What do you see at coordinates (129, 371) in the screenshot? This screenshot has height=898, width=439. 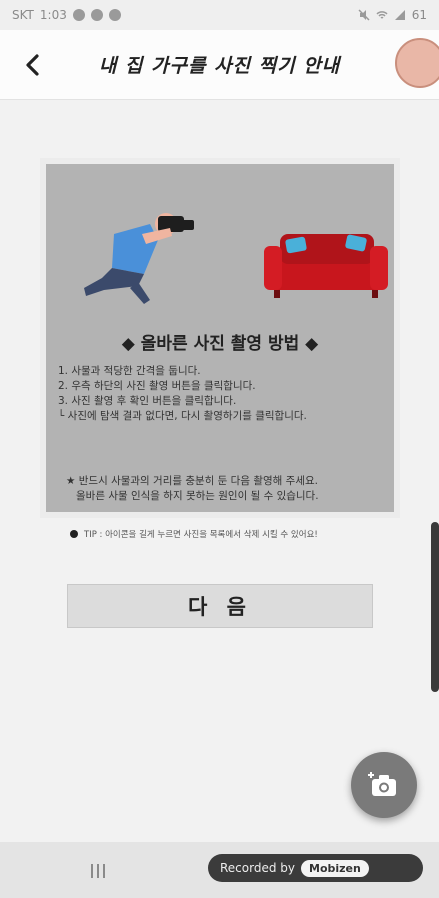 I see `guide-step: 1. 사물과 적당한 간격을 둡니다.` at bounding box center [129, 371].